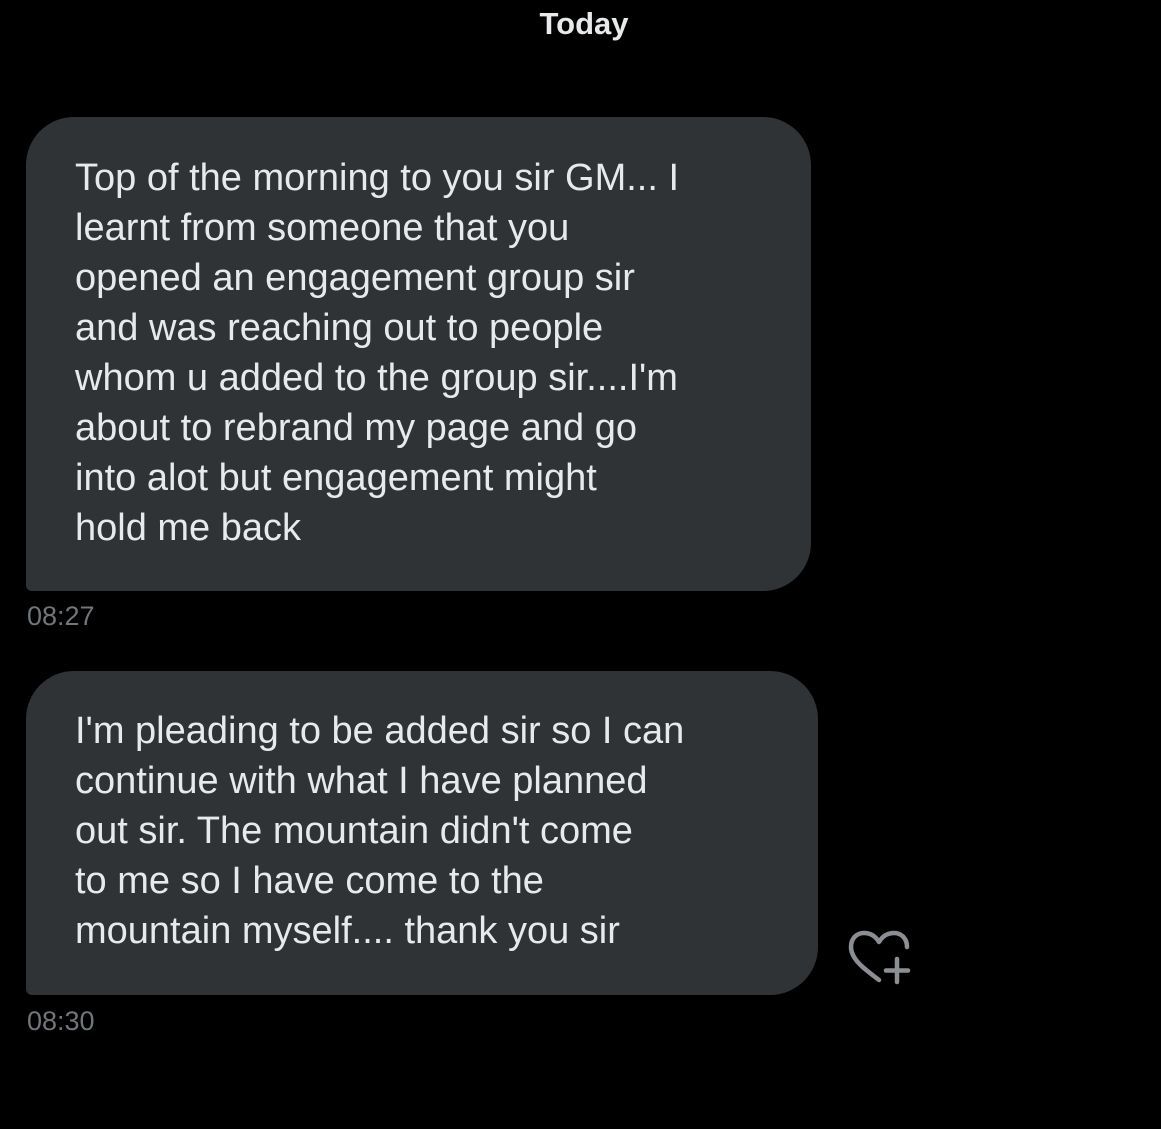 This screenshot has height=1129, width=1161. I want to click on add-reaction-button, so click(879, 958).